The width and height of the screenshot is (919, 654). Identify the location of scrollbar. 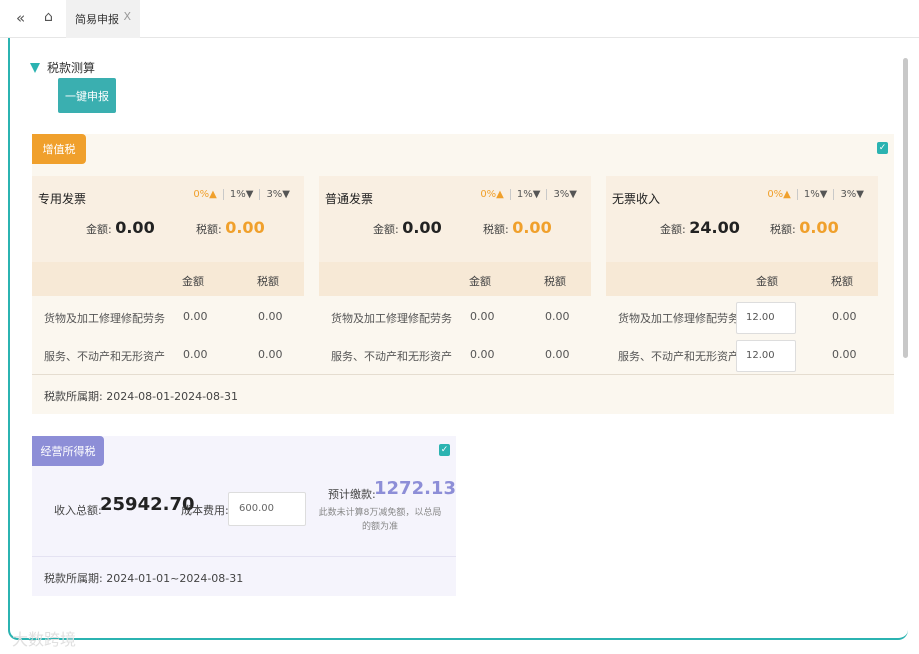
(905, 208).